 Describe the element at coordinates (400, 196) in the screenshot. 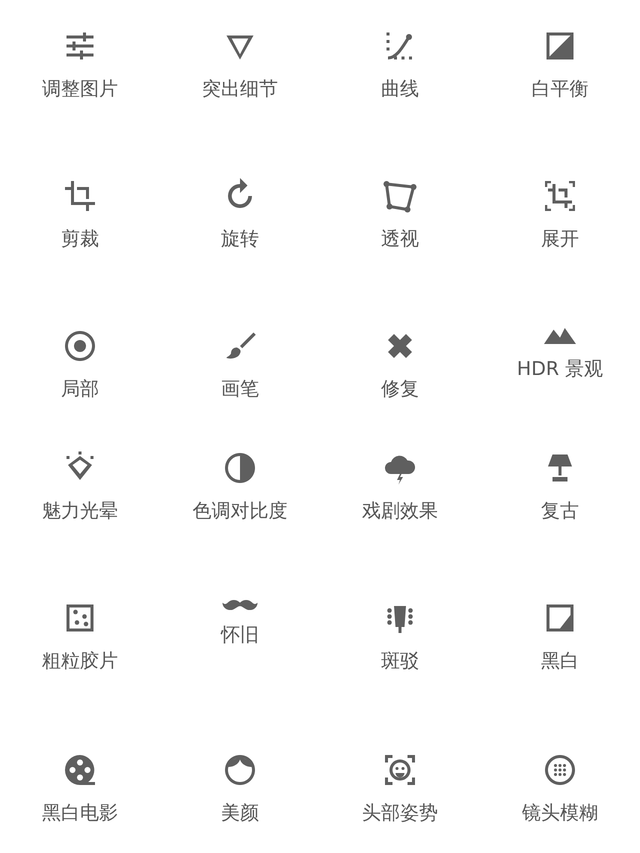

I see `perspective-icon` at that location.